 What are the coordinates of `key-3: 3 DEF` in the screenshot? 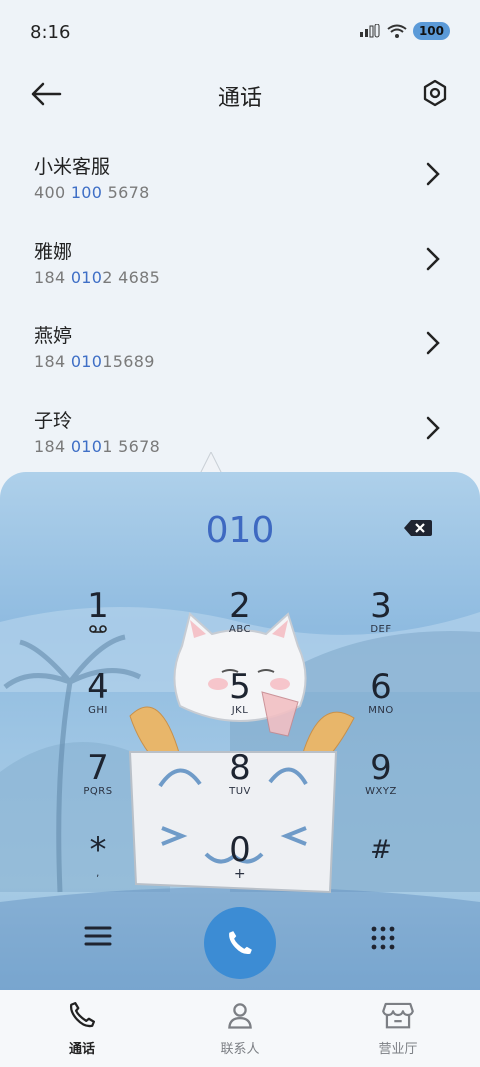 It's located at (381, 618).